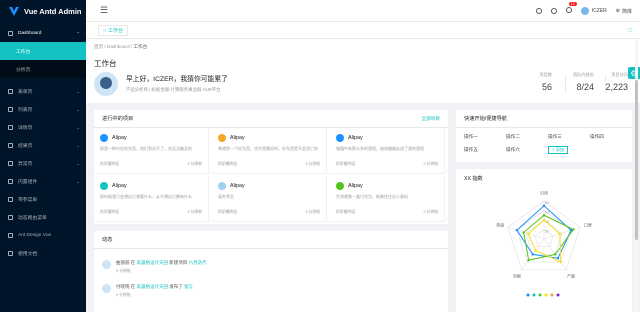  What do you see at coordinates (53, 11) in the screenshot?
I see `app-title: Vue Antd Admin` at bounding box center [53, 11].